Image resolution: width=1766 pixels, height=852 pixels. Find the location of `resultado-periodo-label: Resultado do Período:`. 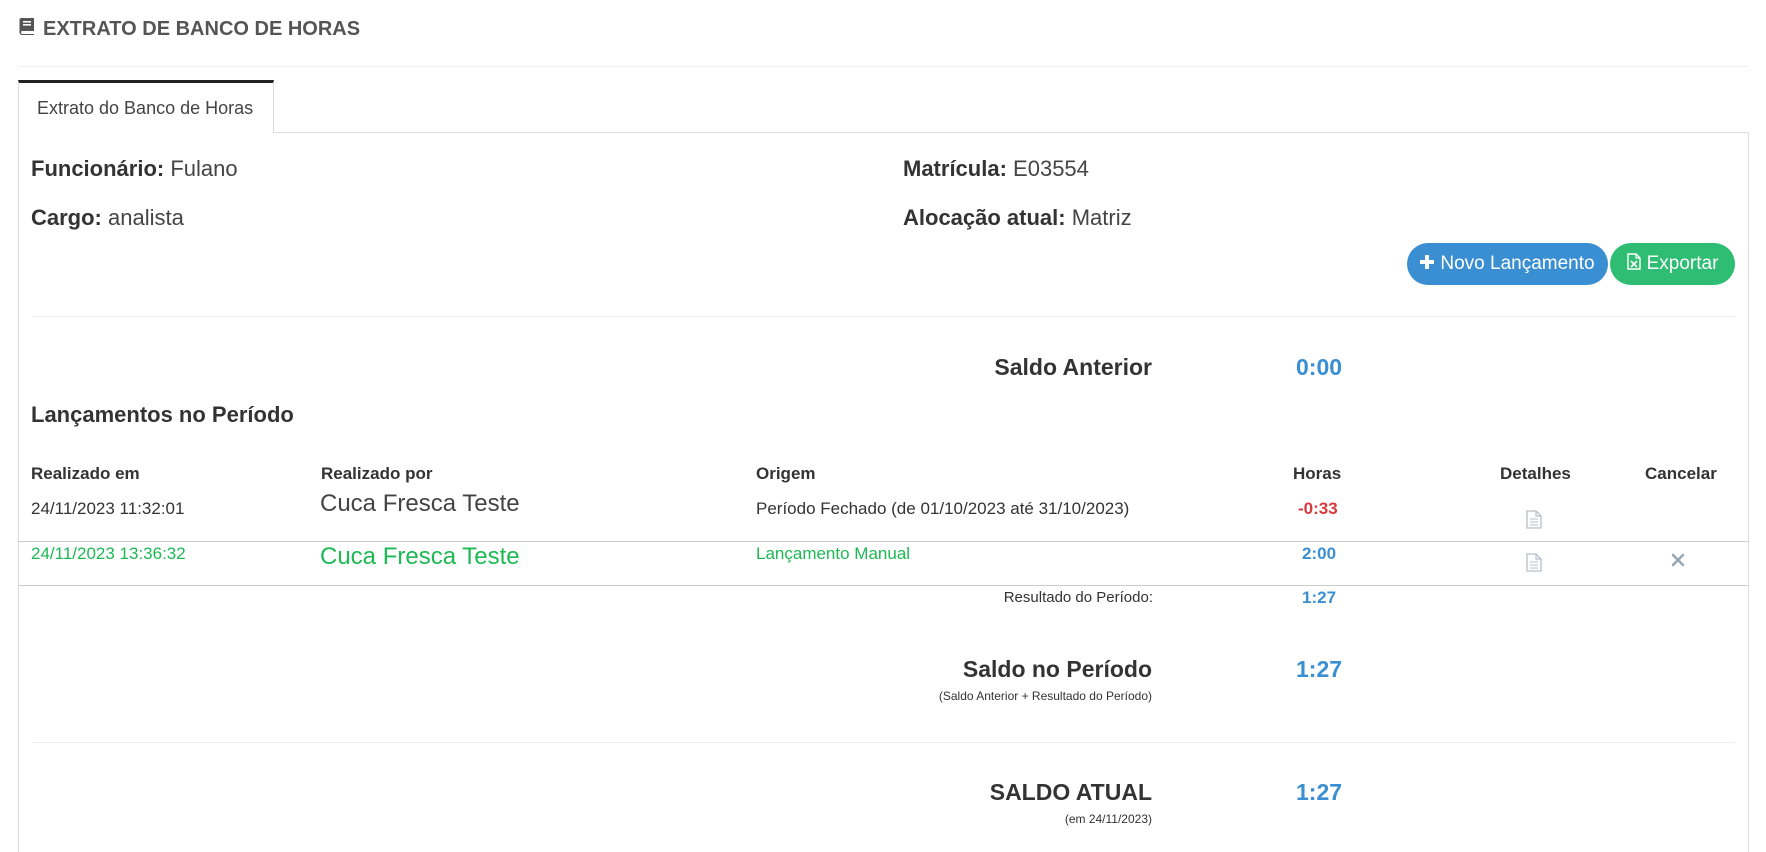

resultado-periodo-label: Resultado do Período: is located at coordinates (1078, 597).